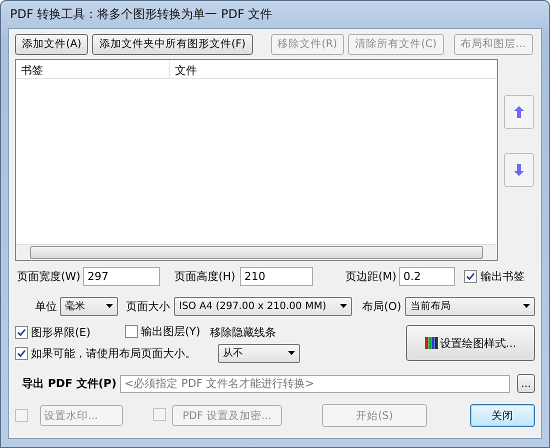  What do you see at coordinates (502, 415) in the screenshot?
I see `close-button: 关闭` at bounding box center [502, 415].